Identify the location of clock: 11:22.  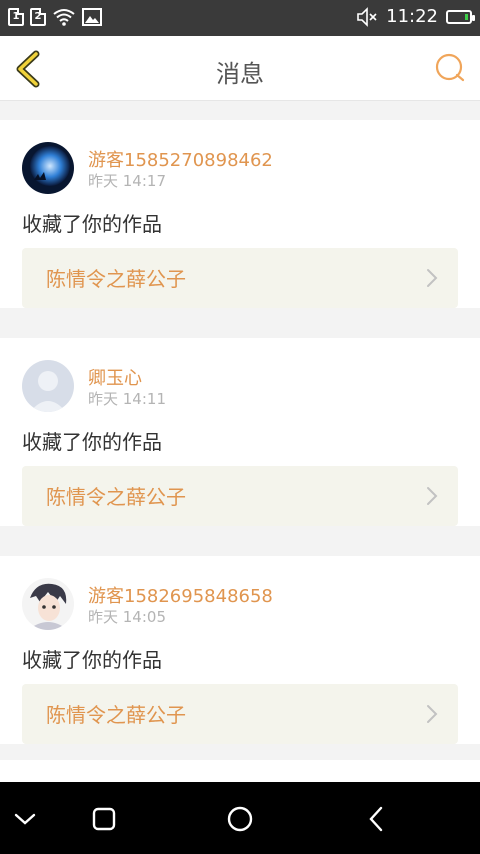
(412, 16).